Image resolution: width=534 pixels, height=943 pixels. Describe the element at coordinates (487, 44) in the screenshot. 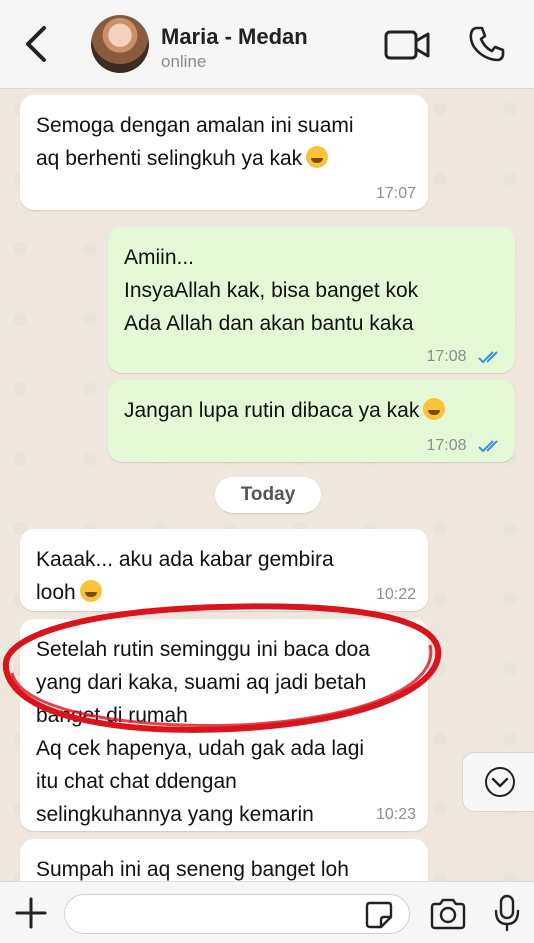

I see `phone-call-icon` at that location.